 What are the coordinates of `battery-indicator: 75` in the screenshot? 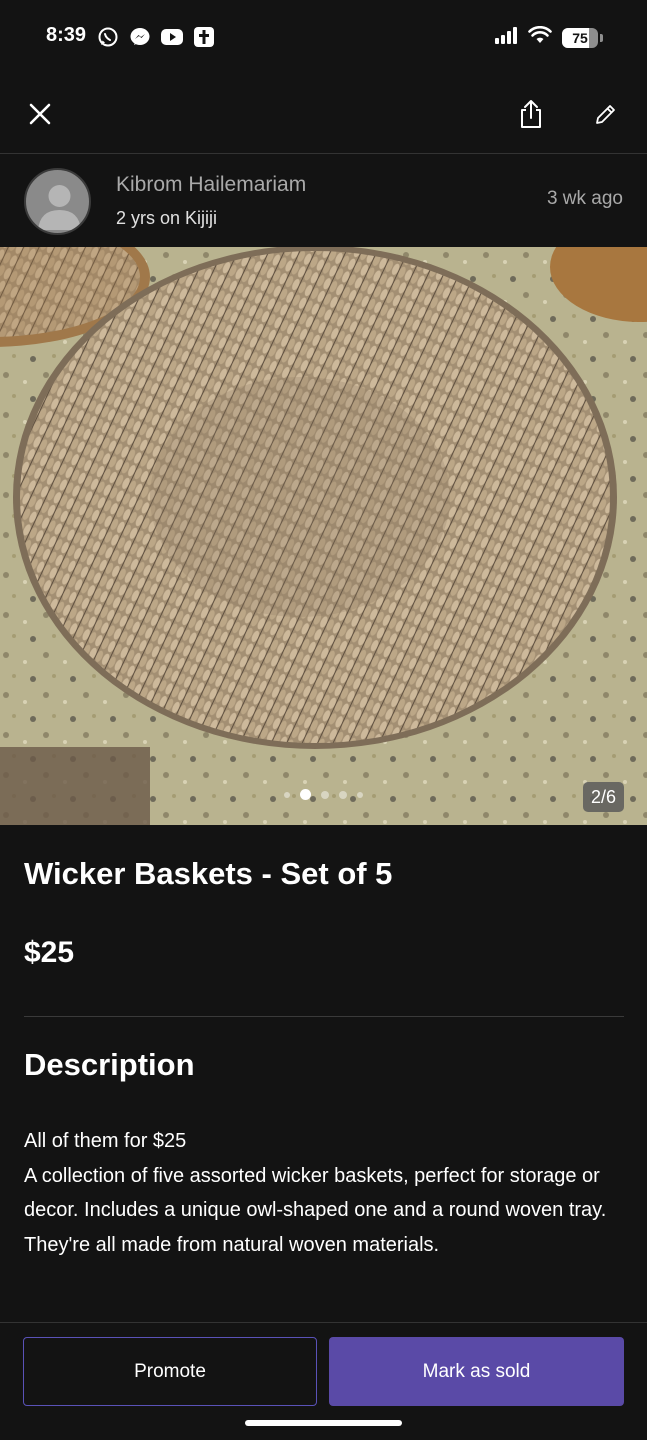 It's located at (580, 37).